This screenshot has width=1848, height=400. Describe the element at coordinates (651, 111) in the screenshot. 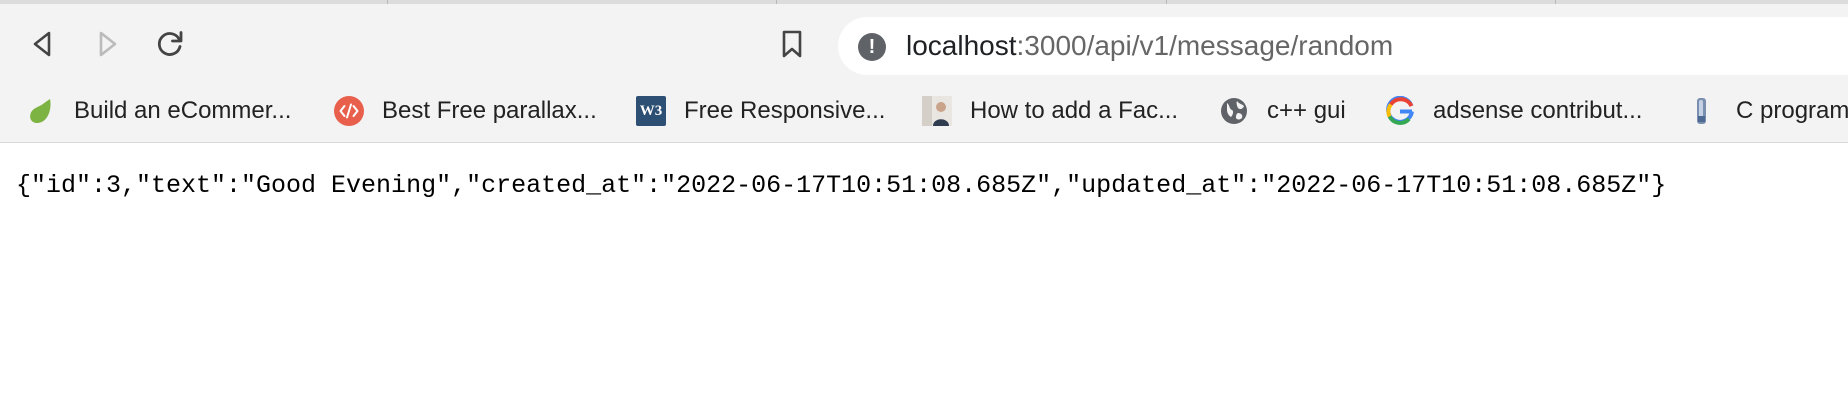

I see `w3-logo-icon: W3` at that location.